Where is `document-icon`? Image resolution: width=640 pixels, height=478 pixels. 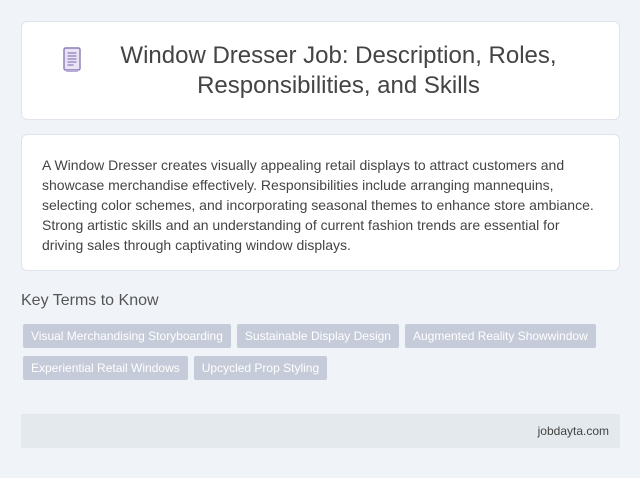
document-icon is located at coordinates (71, 59).